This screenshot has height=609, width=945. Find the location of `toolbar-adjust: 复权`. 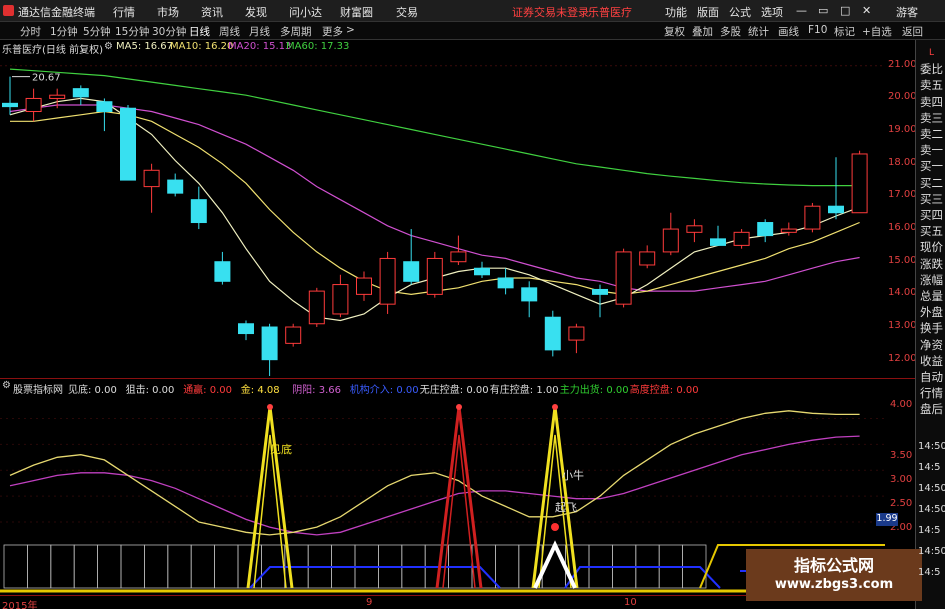

toolbar-adjust: 复权 is located at coordinates (674, 31).